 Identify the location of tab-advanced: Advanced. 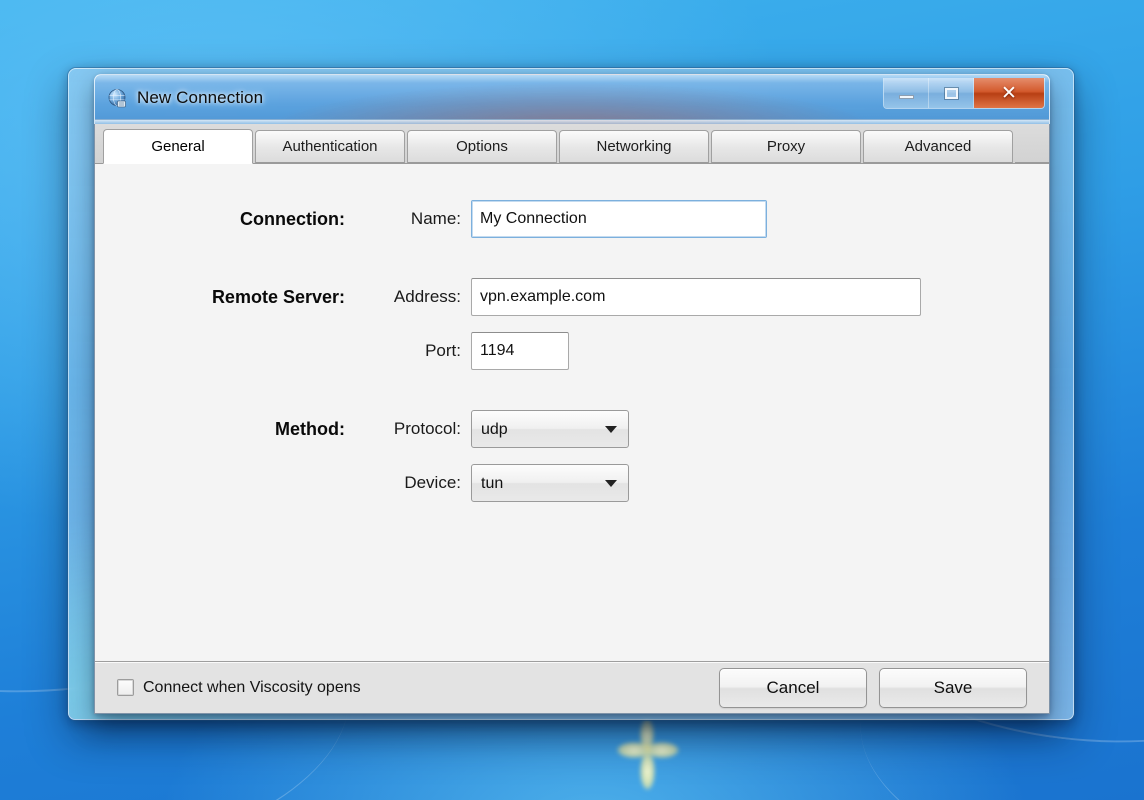
(938, 146).